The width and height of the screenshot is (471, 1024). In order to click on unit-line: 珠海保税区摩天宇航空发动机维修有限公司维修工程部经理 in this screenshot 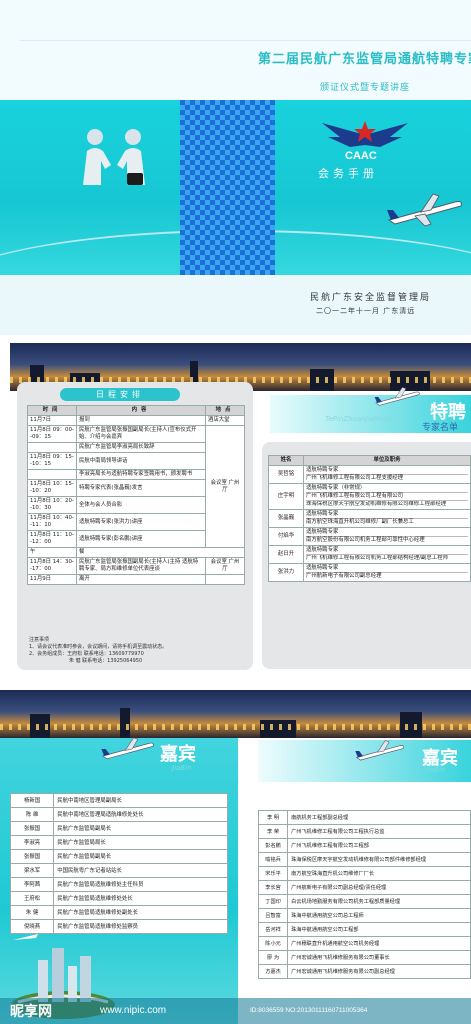, I will do `click(387, 504)`.